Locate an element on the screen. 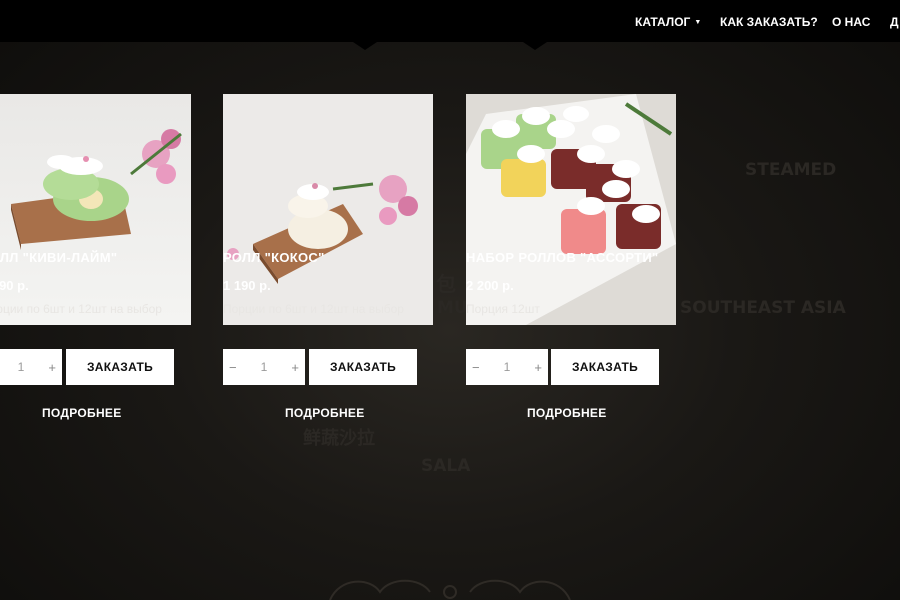 The width and height of the screenshot is (900, 600). nav-catalog: КАТАЛОГ ▼ is located at coordinates (668, 22).